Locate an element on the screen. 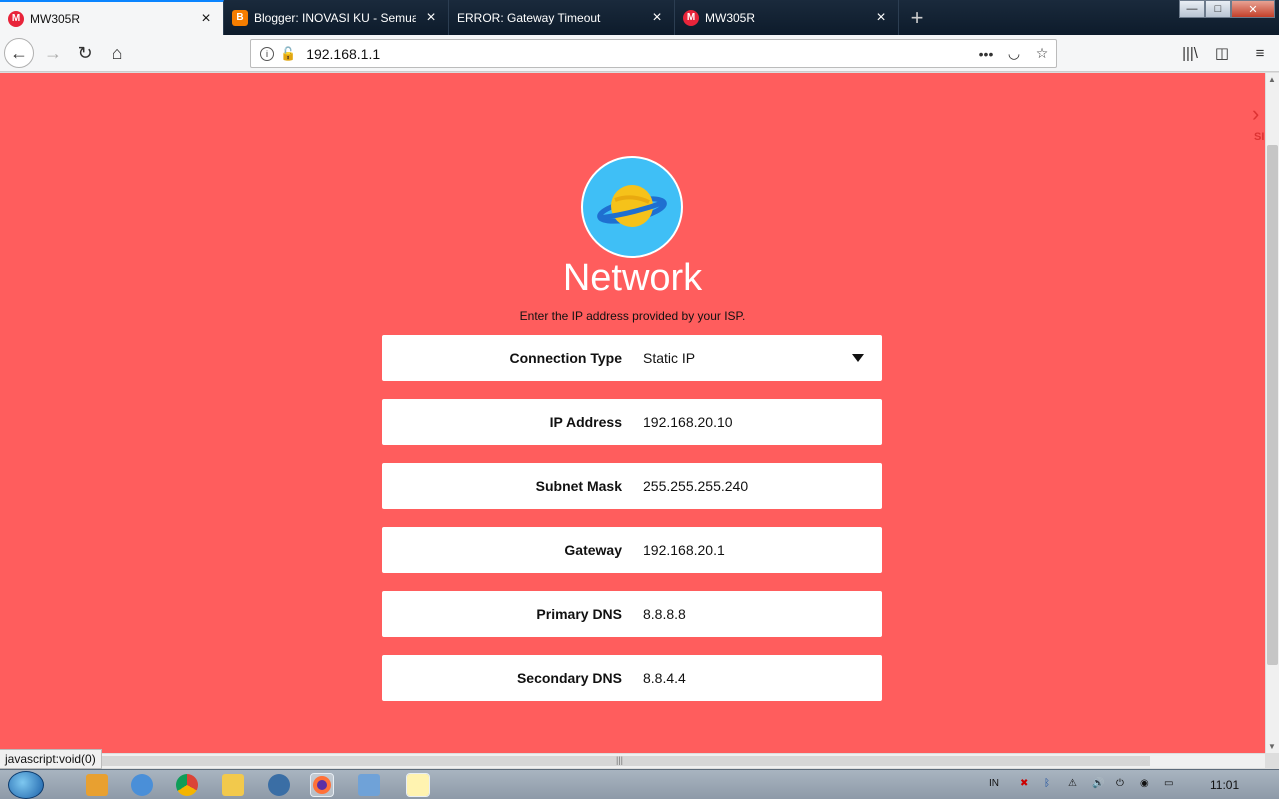  secondary-dns-field: Secondary DNS 8.8.4.4 is located at coordinates (632, 678).